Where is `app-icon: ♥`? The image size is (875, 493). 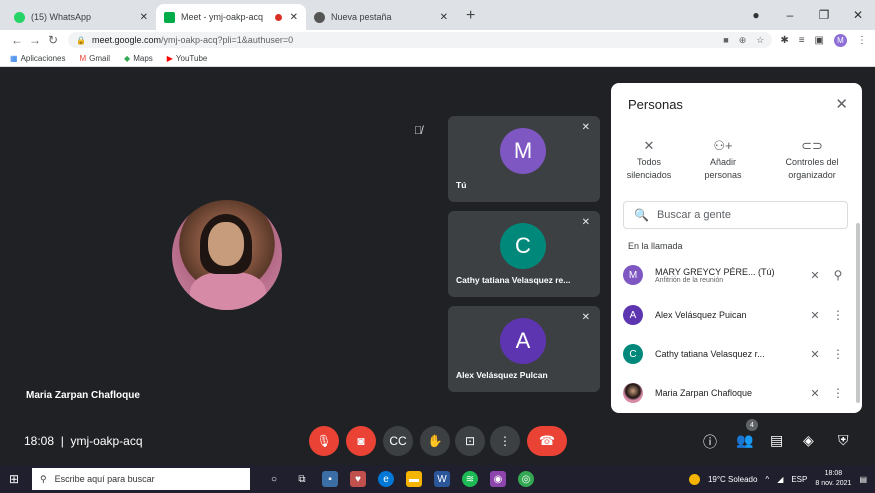 app-icon: ♥ is located at coordinates (358, 479).